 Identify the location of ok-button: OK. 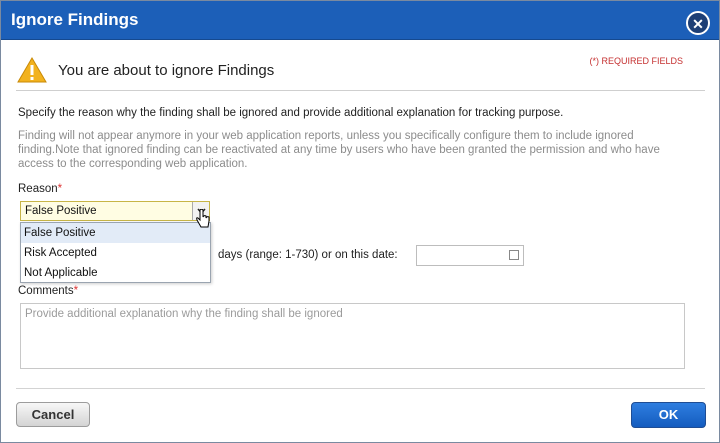
(668, 415).